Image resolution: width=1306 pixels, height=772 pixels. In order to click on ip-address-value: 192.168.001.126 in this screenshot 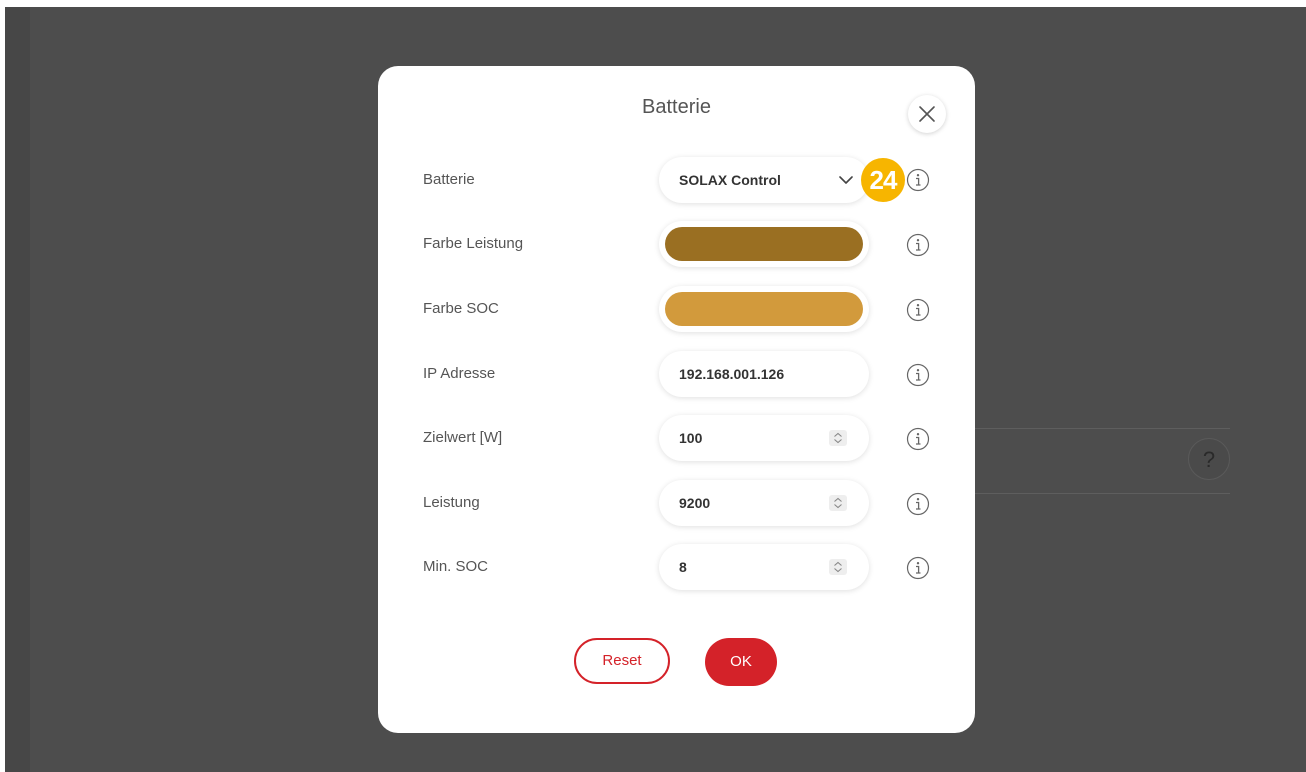, I will do `click(732, 374)`.